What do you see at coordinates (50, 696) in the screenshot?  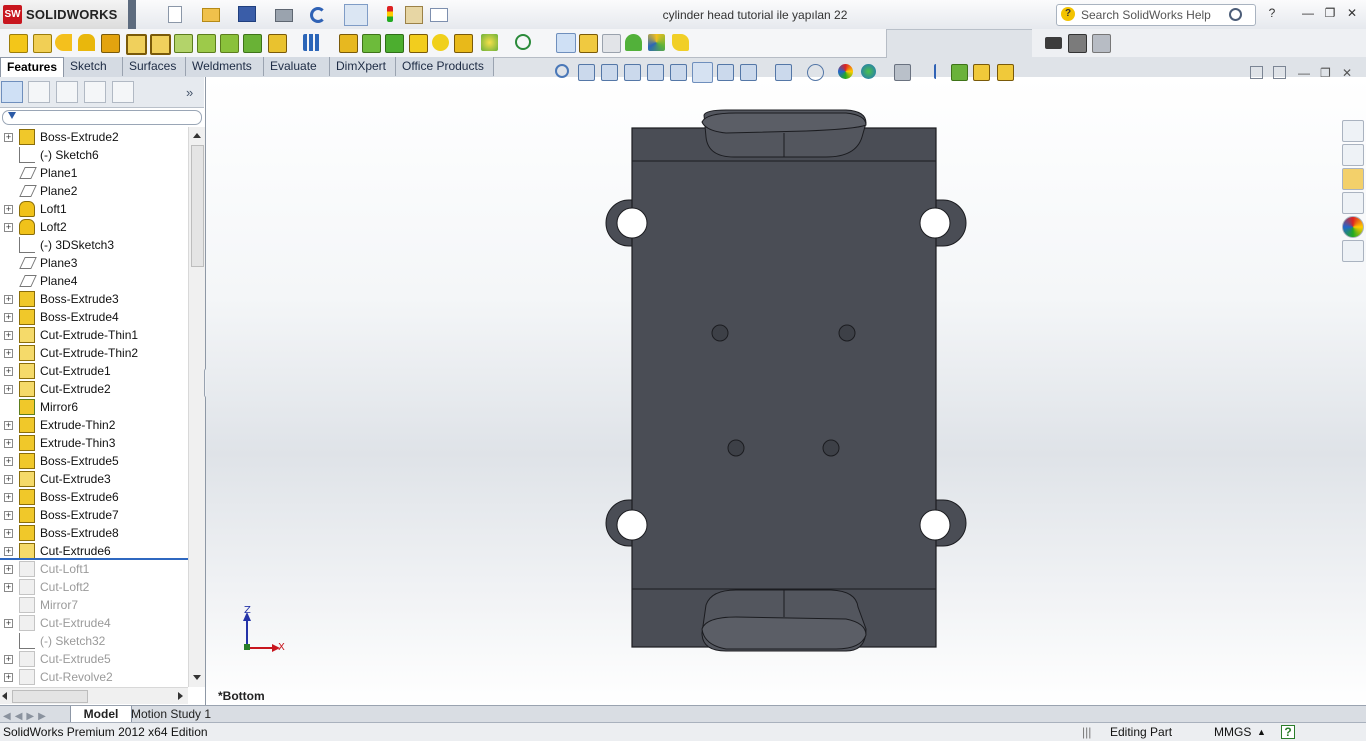 I see `h-scroll-thumb` at bounding box center [50, 696].